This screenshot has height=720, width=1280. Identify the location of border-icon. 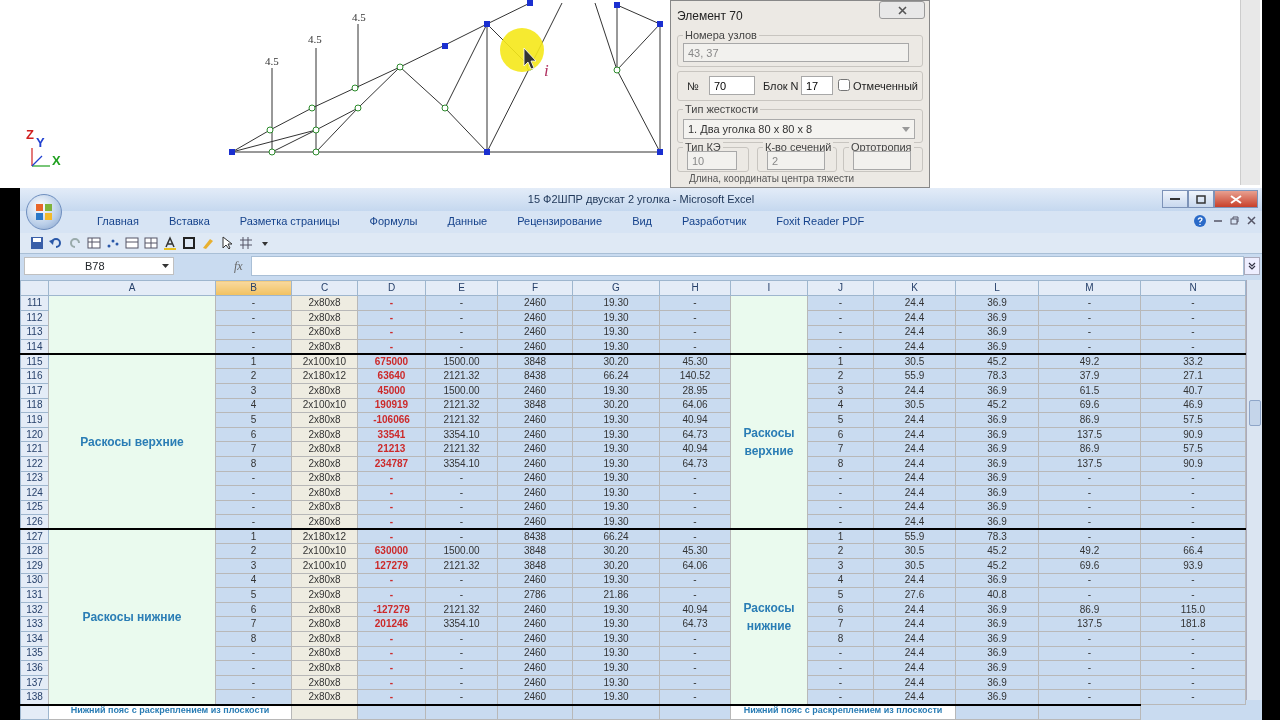
(189, 242).